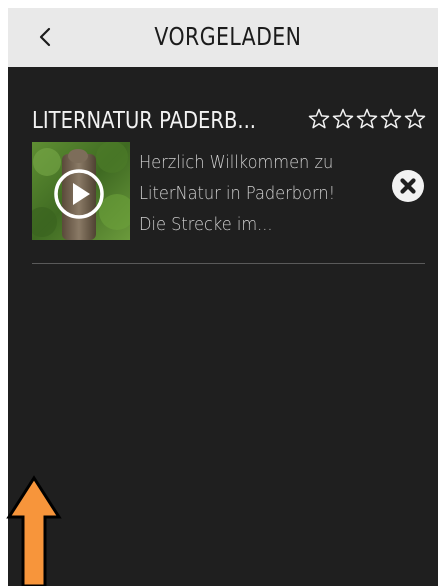  What do you see at coordinates (34, 530) in the screenshot?
I see `arrow-up-icon` at bounding box center [34, 530].